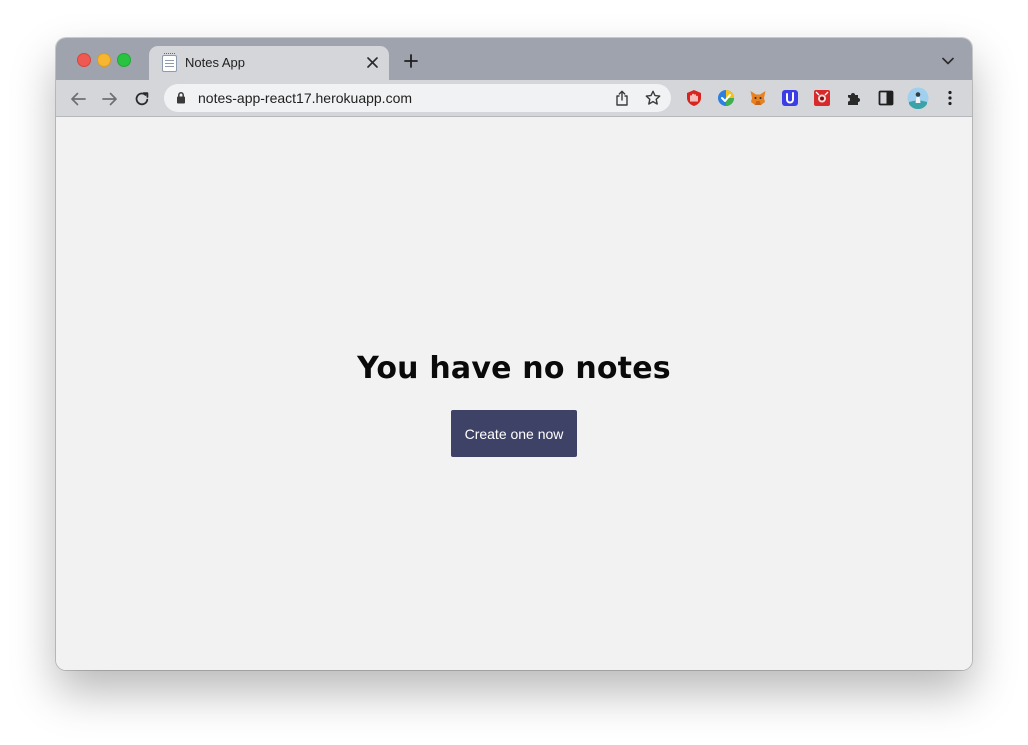  I want to click on tab-title: Notes App, so click(215, 62).